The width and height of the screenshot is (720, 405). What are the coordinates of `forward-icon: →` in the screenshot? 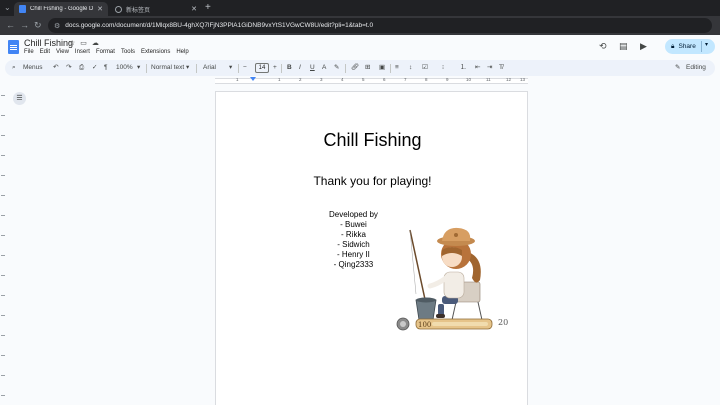 It's located at (24, 25).